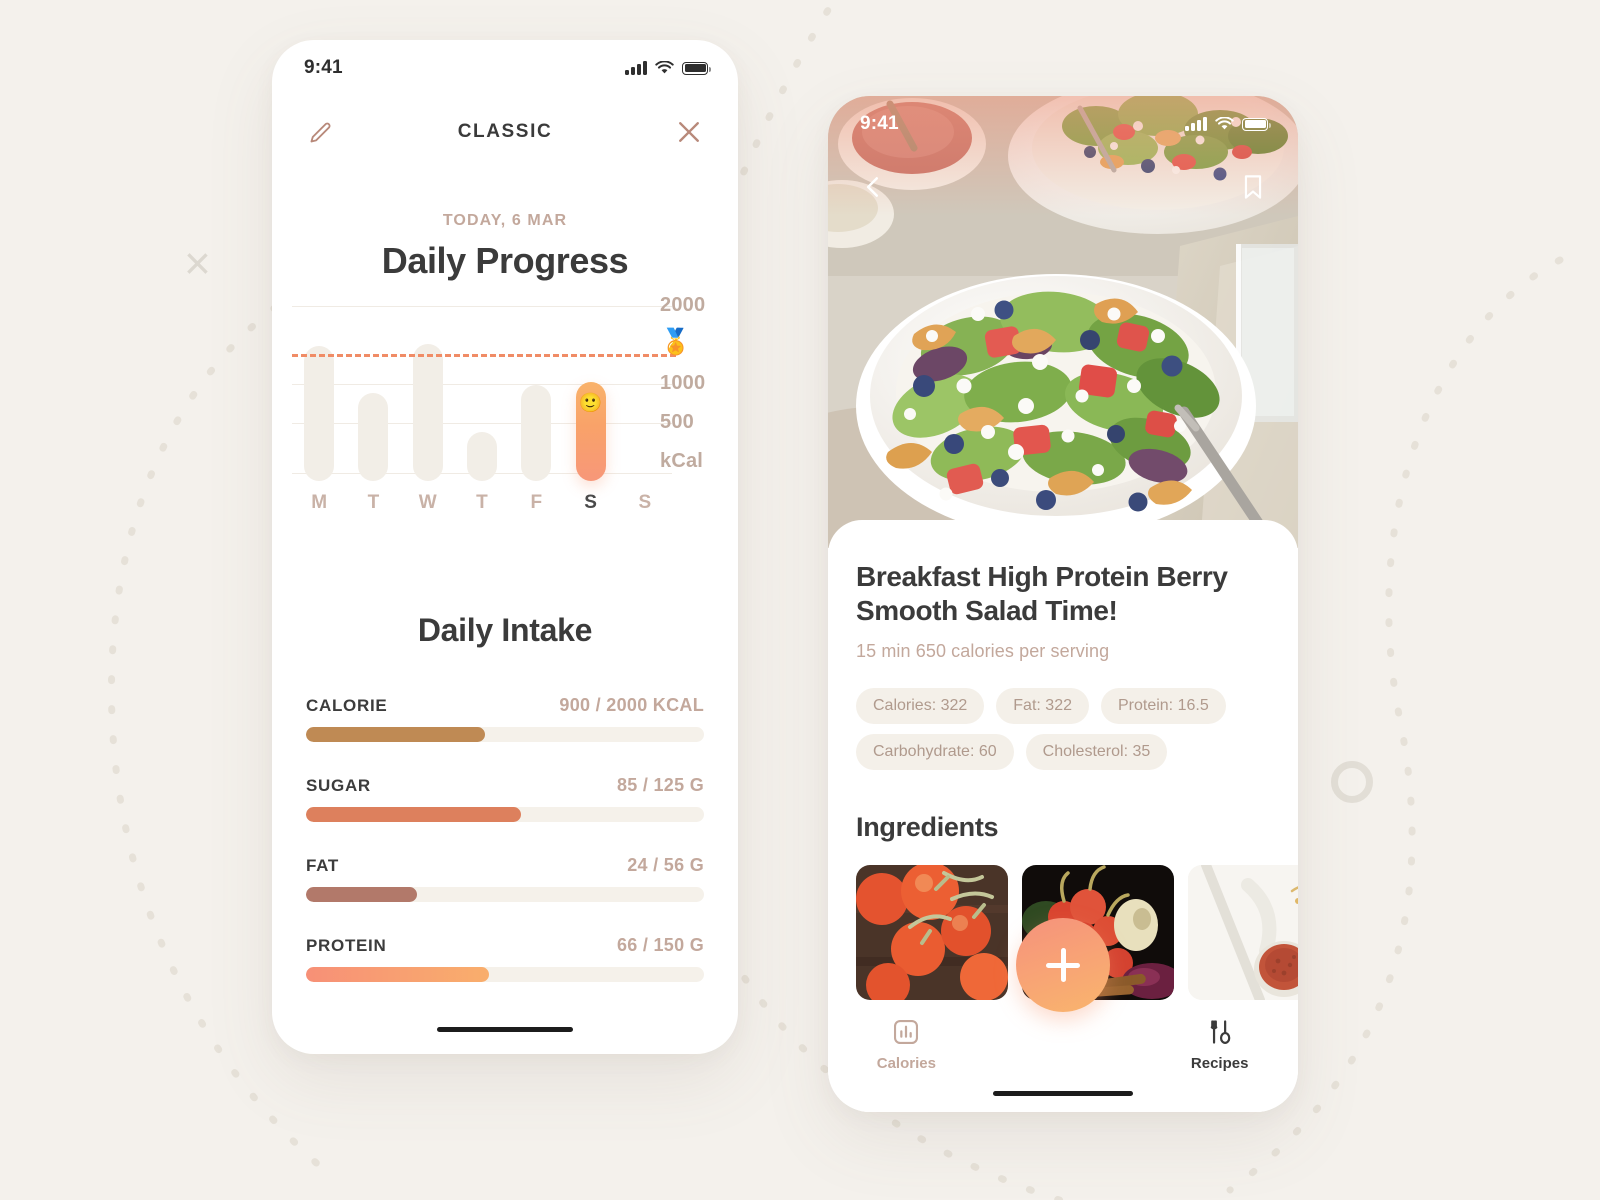 The width and height of the screenshot is (1600, 1200). I want to click on chart-x-axis: M T W T F S S, so click(482, 503).